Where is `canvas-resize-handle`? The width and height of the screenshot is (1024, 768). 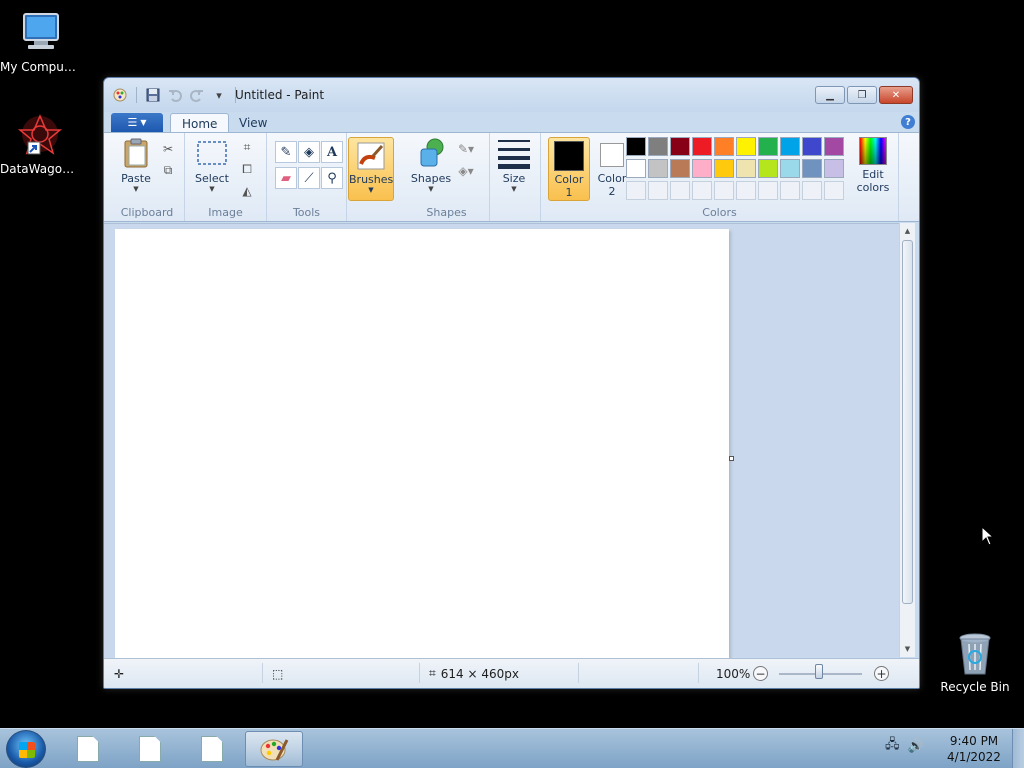 canvas-resize-handle is located at coordinates (731, 458).